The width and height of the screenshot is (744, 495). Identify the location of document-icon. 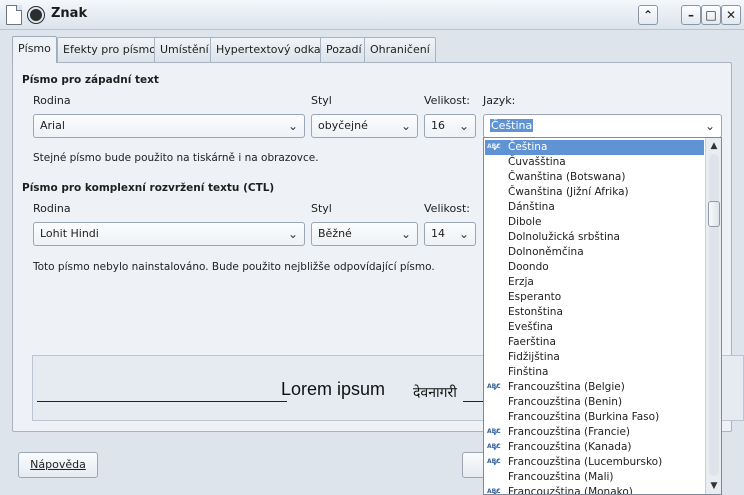
(14, 15).